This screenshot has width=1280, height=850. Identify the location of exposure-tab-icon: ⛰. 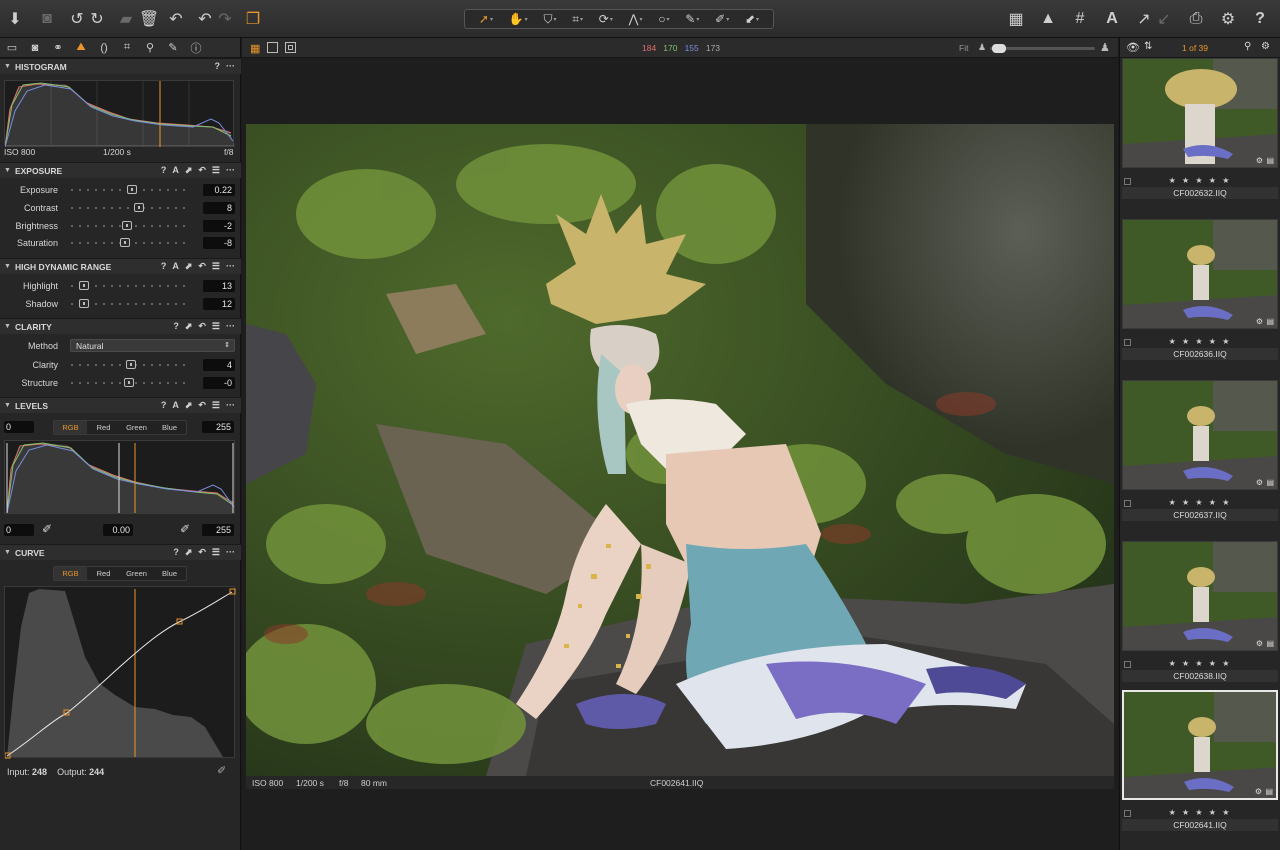
(81, 48).